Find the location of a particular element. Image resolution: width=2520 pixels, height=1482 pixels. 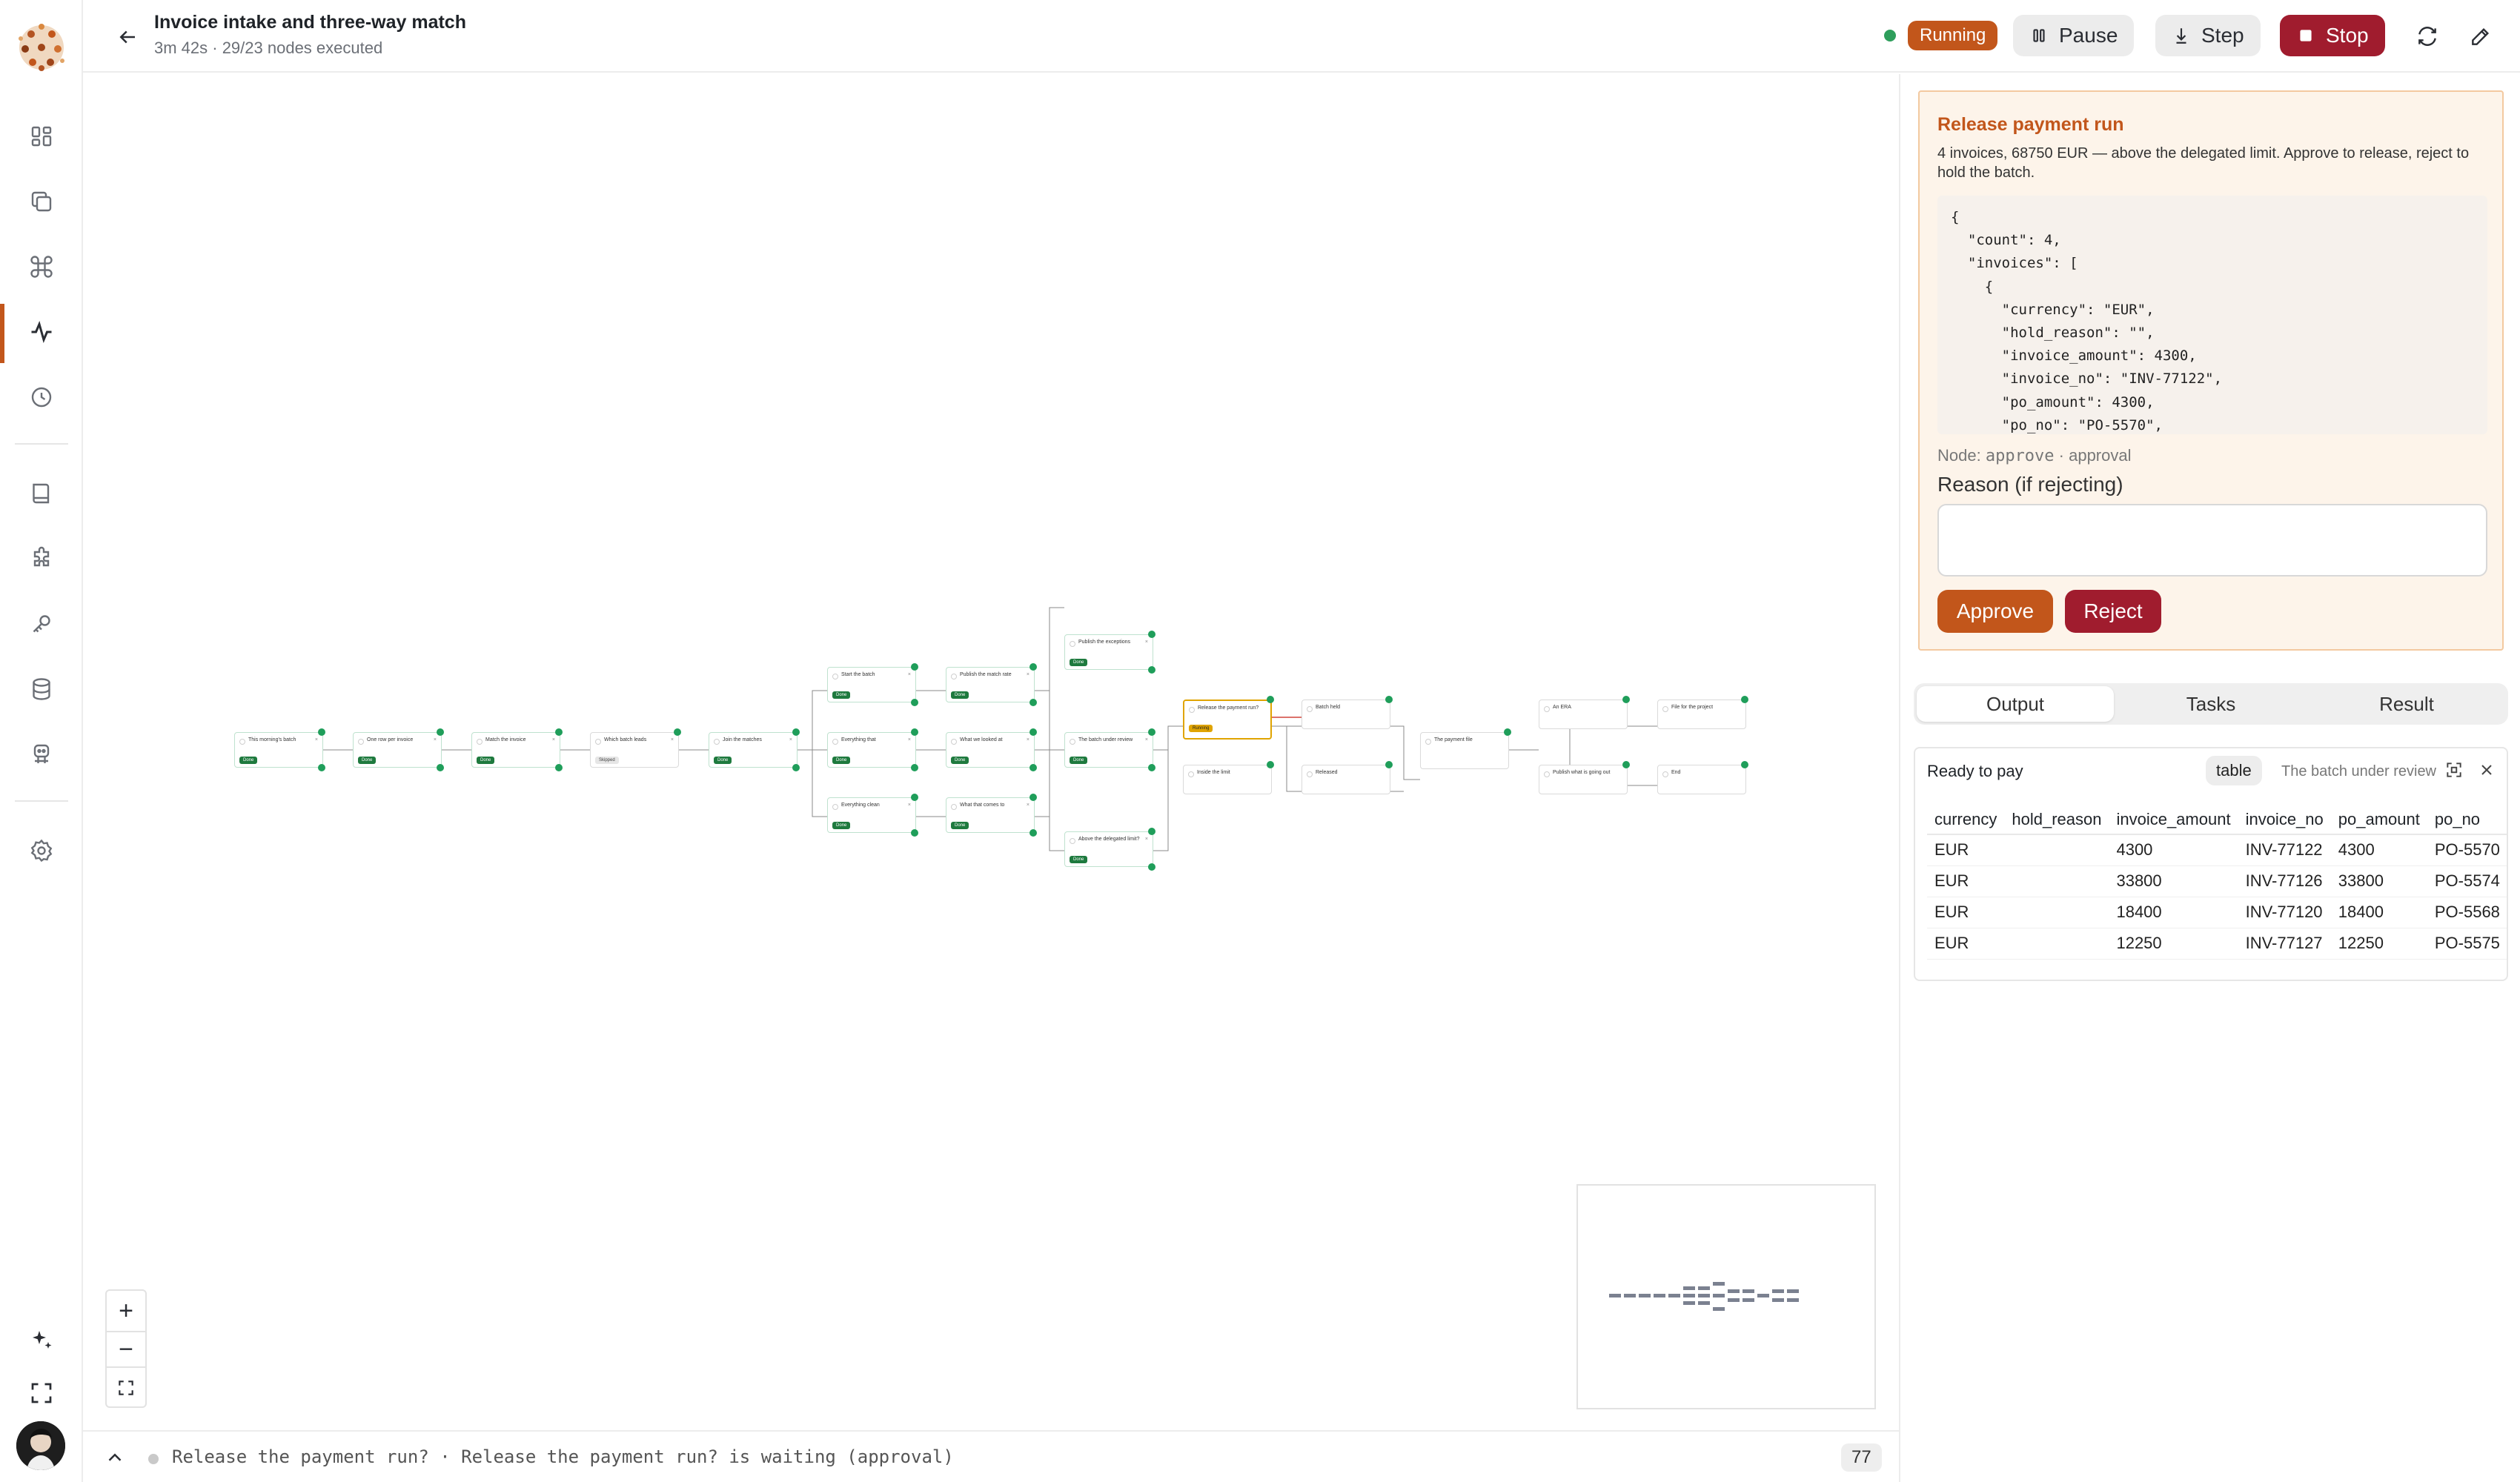

workflow-node: Join the matches Done × is located at coordinates (754, 750).